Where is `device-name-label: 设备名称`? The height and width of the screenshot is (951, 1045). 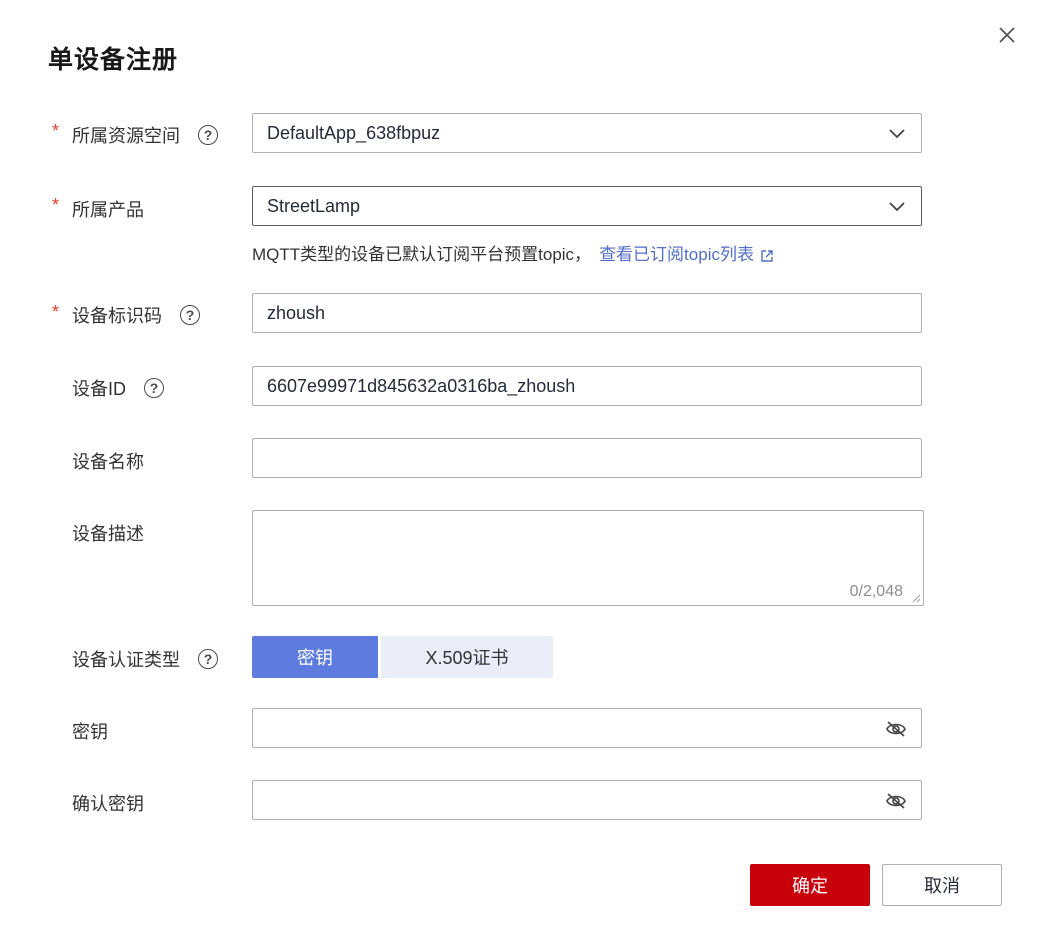
device-name-label: 设备名称 is located at coordinates (108, 461).